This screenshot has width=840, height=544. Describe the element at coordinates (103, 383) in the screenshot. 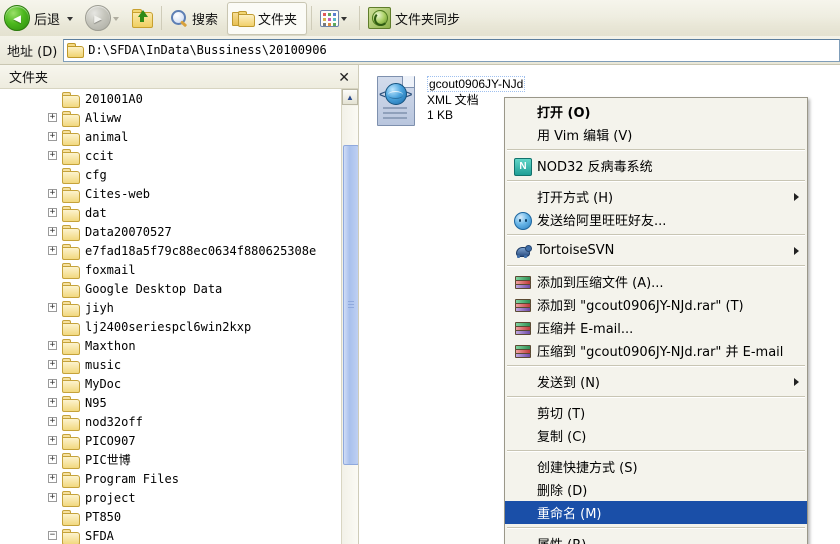

I see `tree-item-label: MyDoc` at that location.